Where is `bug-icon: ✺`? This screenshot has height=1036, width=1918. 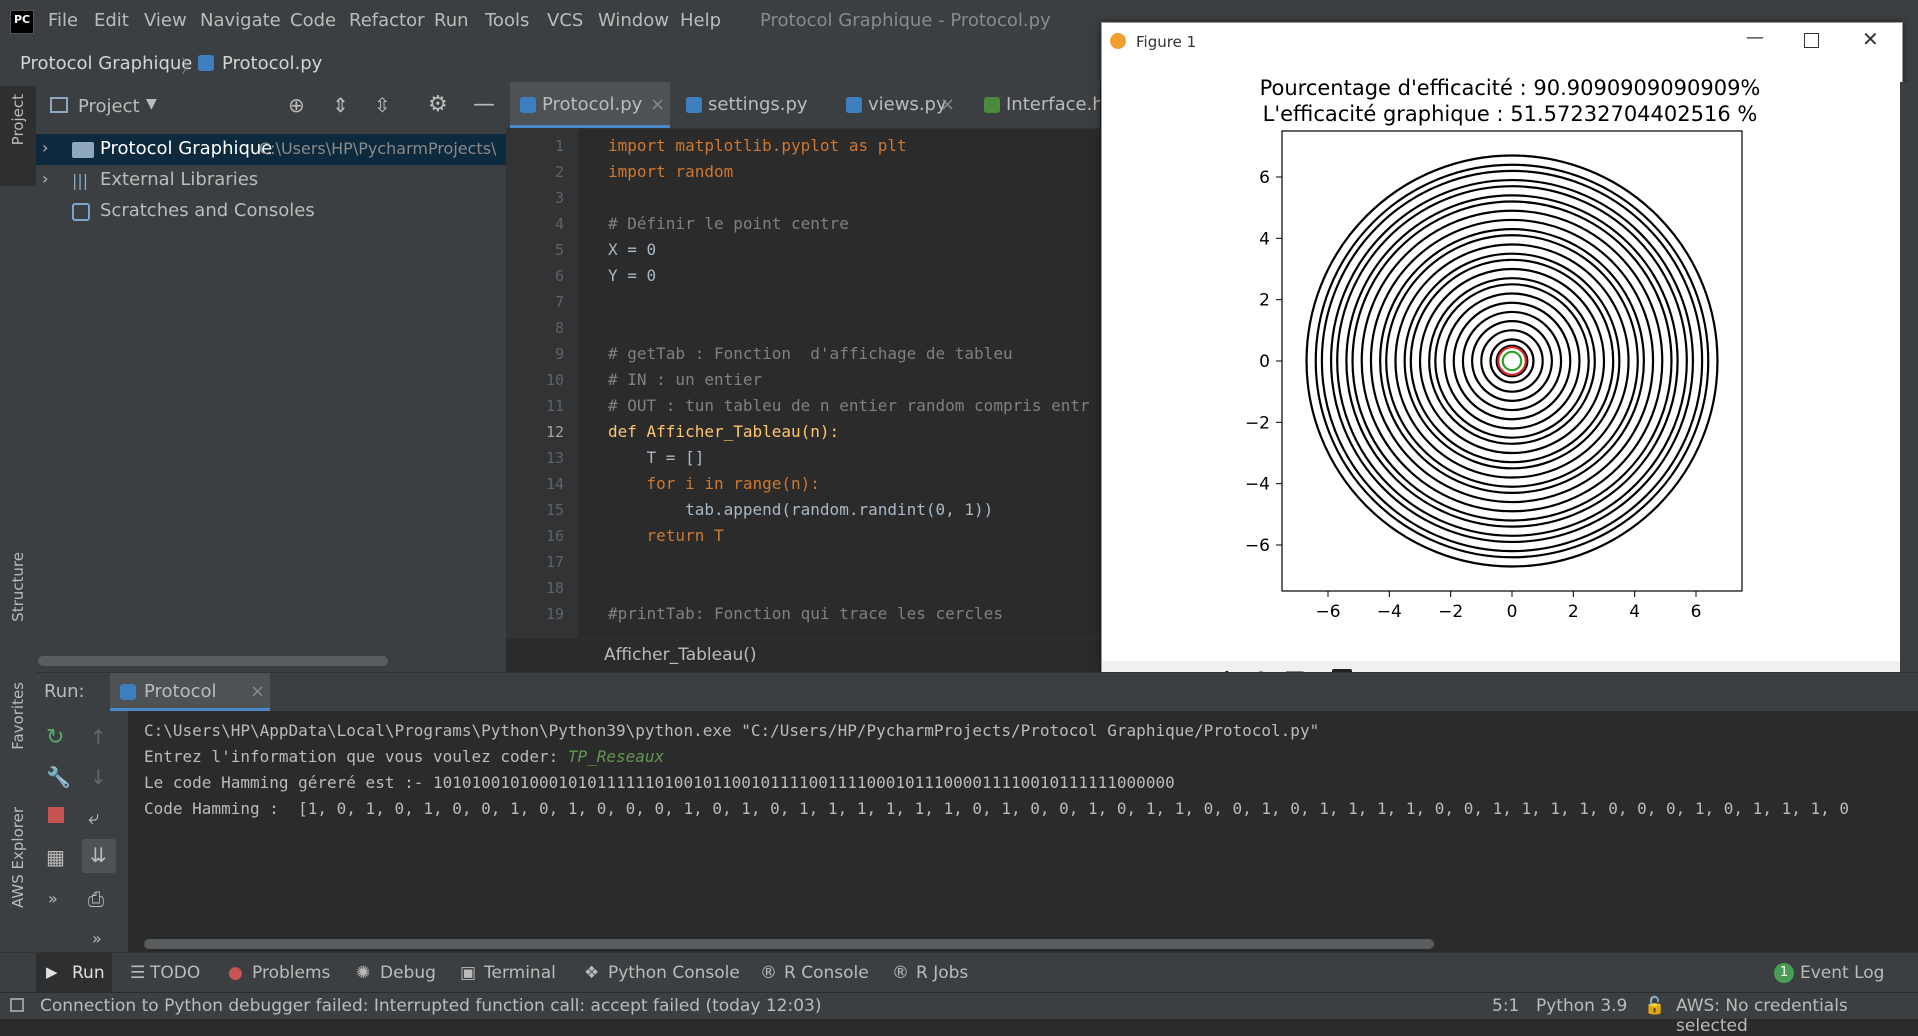 bug-icon: ✺ is located at coordinates (363, 973).